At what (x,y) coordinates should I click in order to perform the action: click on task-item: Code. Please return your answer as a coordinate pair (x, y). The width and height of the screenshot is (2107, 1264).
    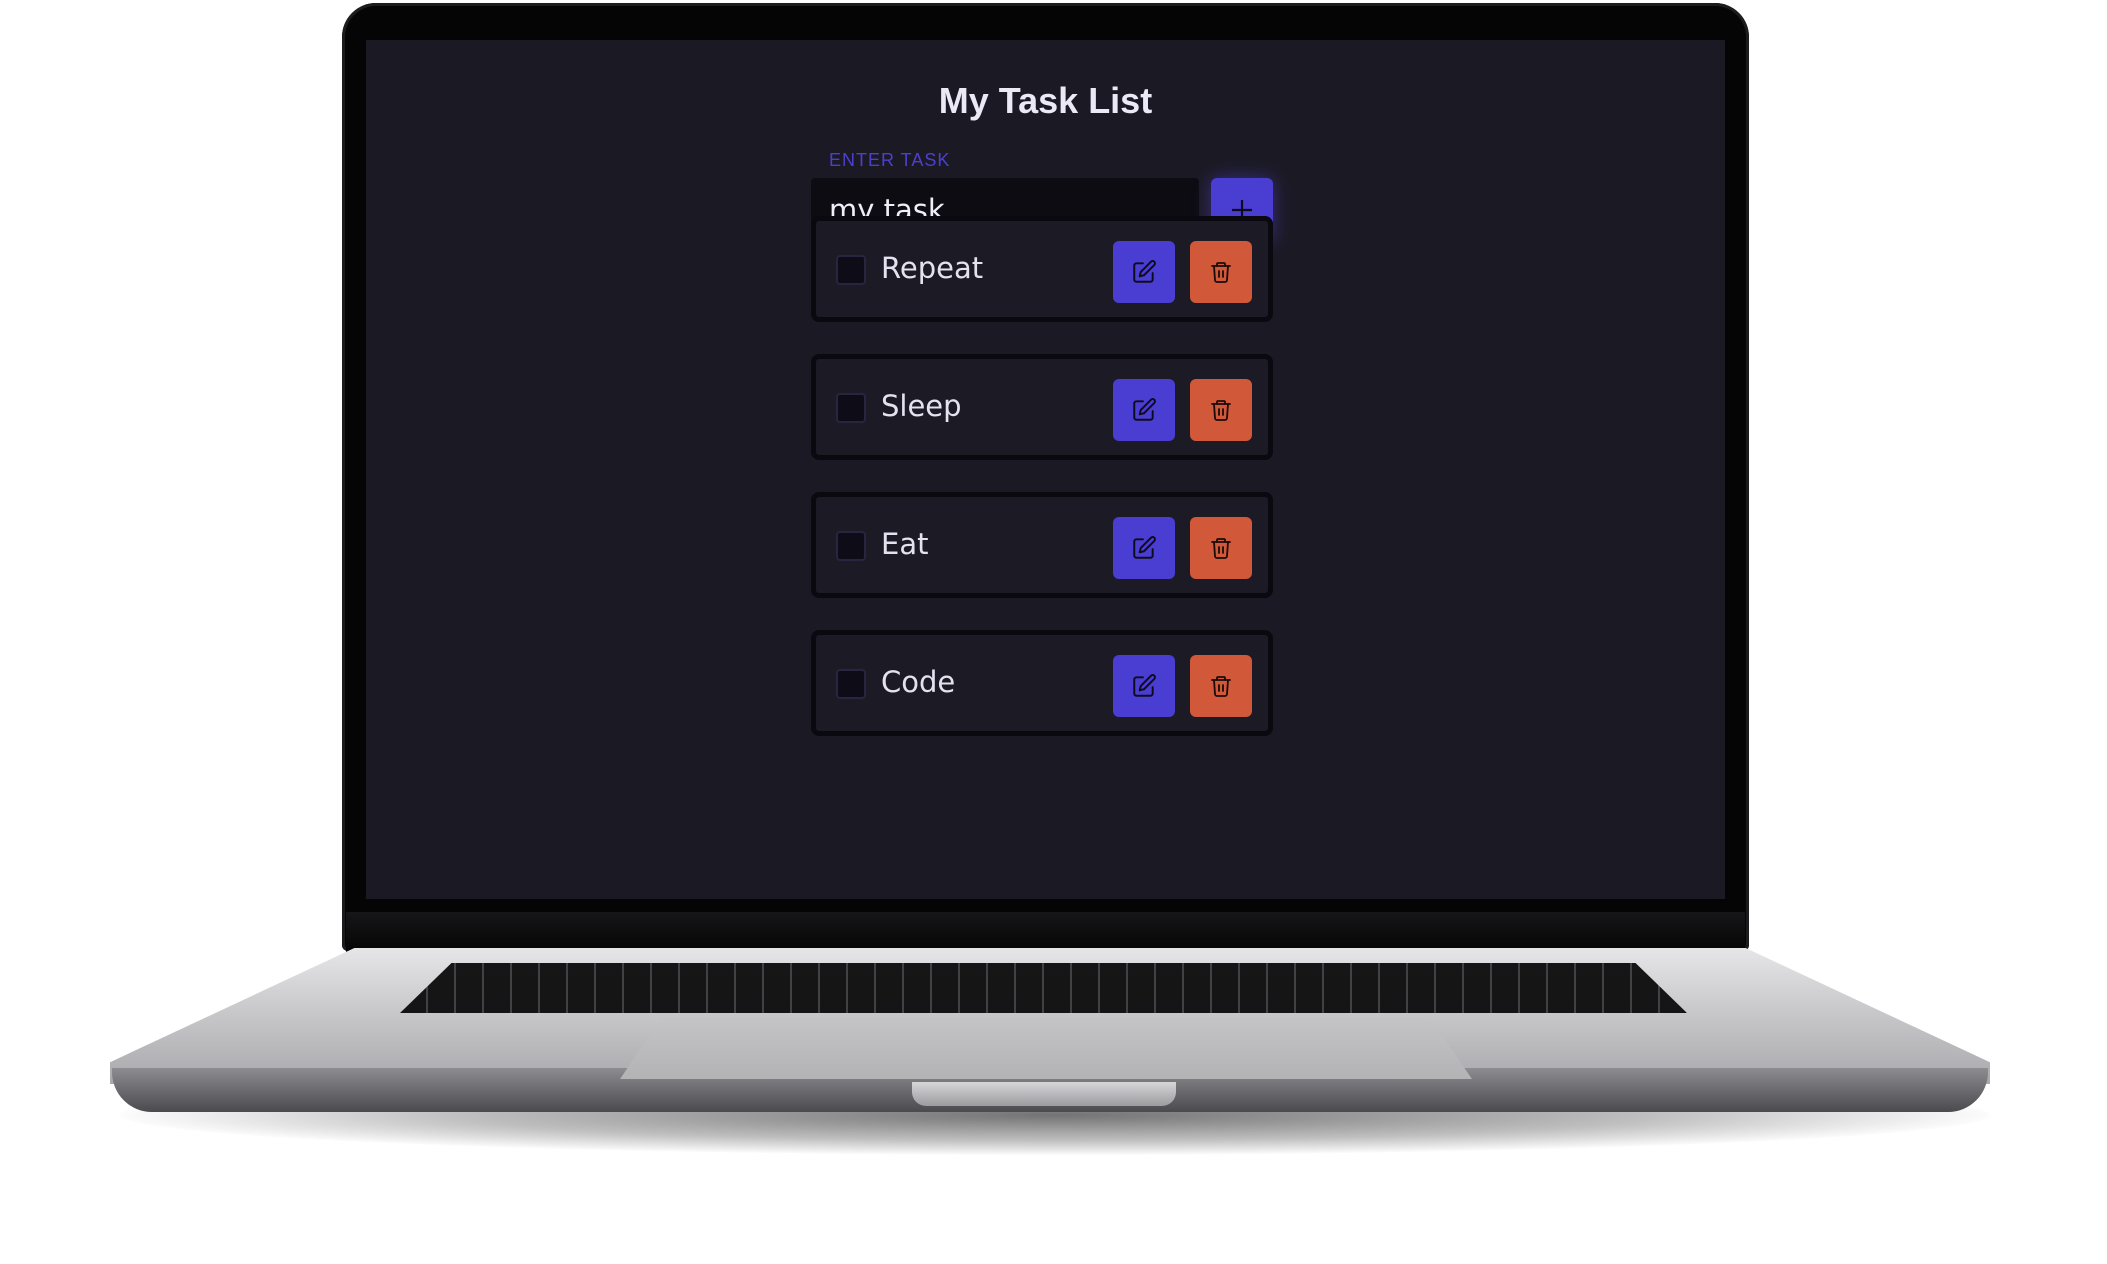
    Looking at the image, I should click on (1042, 683).